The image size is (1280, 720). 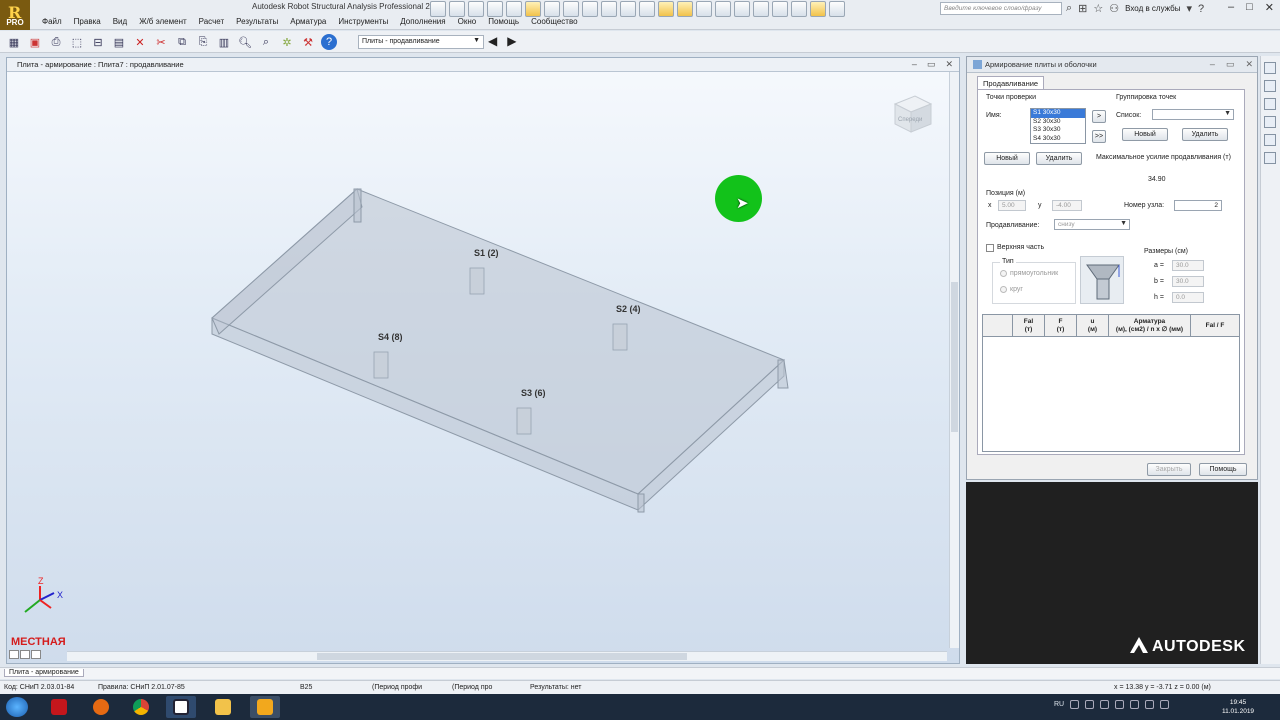 I want to click on star-icon: ☆, so click(x=1098, y=8).